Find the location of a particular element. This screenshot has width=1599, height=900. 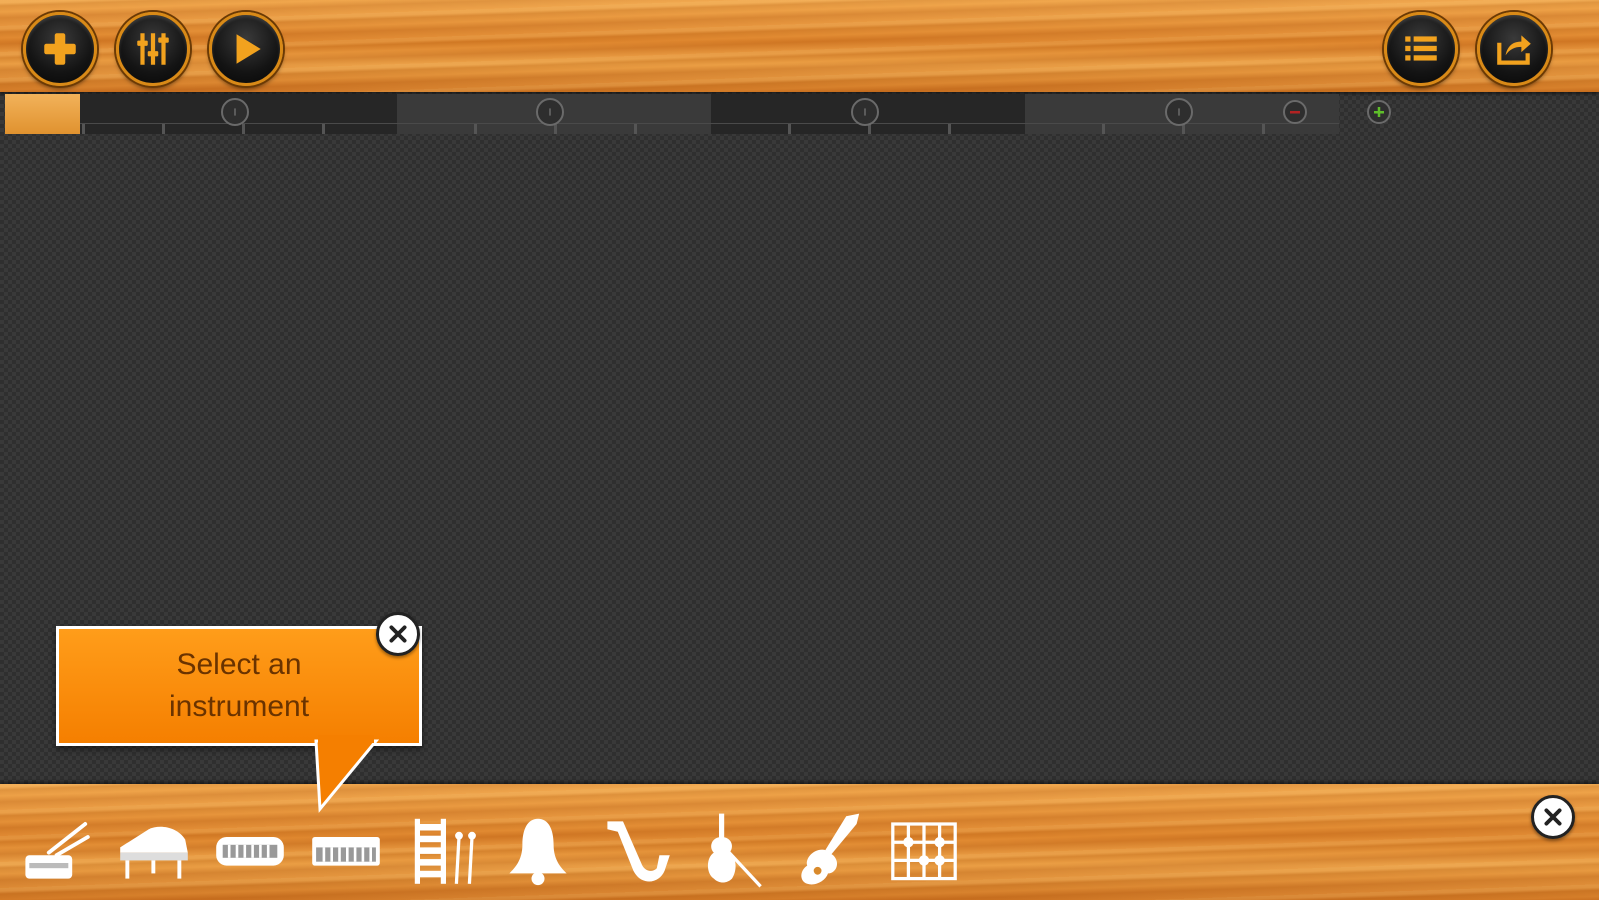

grand-piano-icon is located at coordinates (154, 852).